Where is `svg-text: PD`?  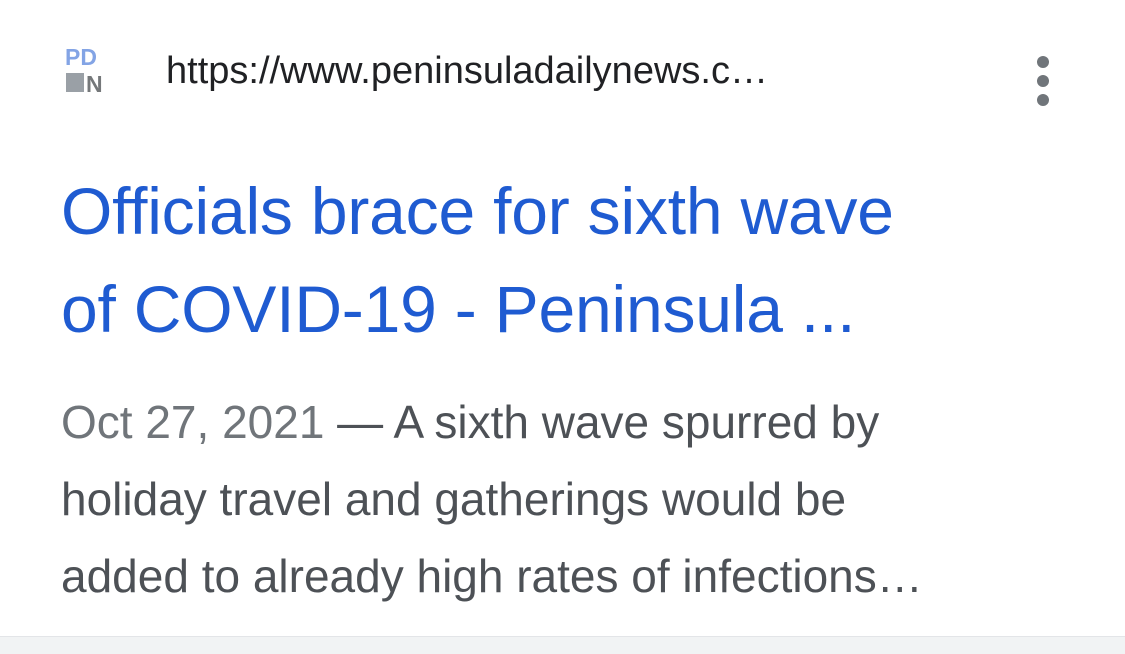 svg-text: PD is located at coordinates (81, 57).